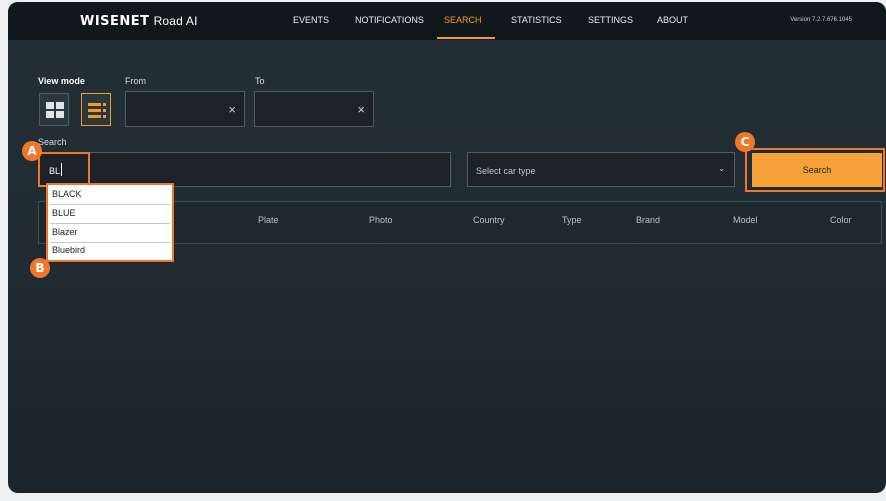 The height and width of the screenshot is (501, 886). I want to click on list-view-button, so click(96, 109).